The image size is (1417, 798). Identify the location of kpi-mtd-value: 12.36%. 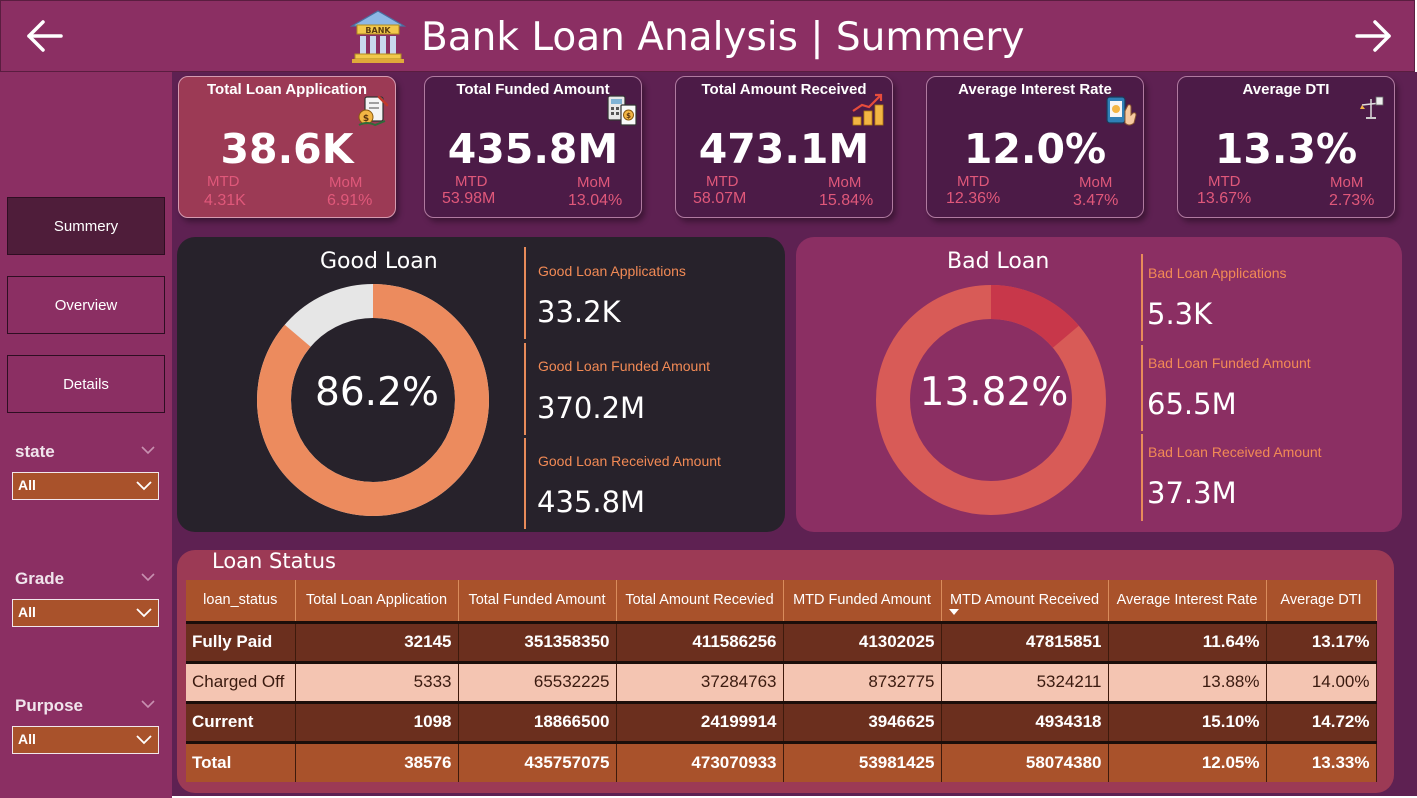
(973, 198).